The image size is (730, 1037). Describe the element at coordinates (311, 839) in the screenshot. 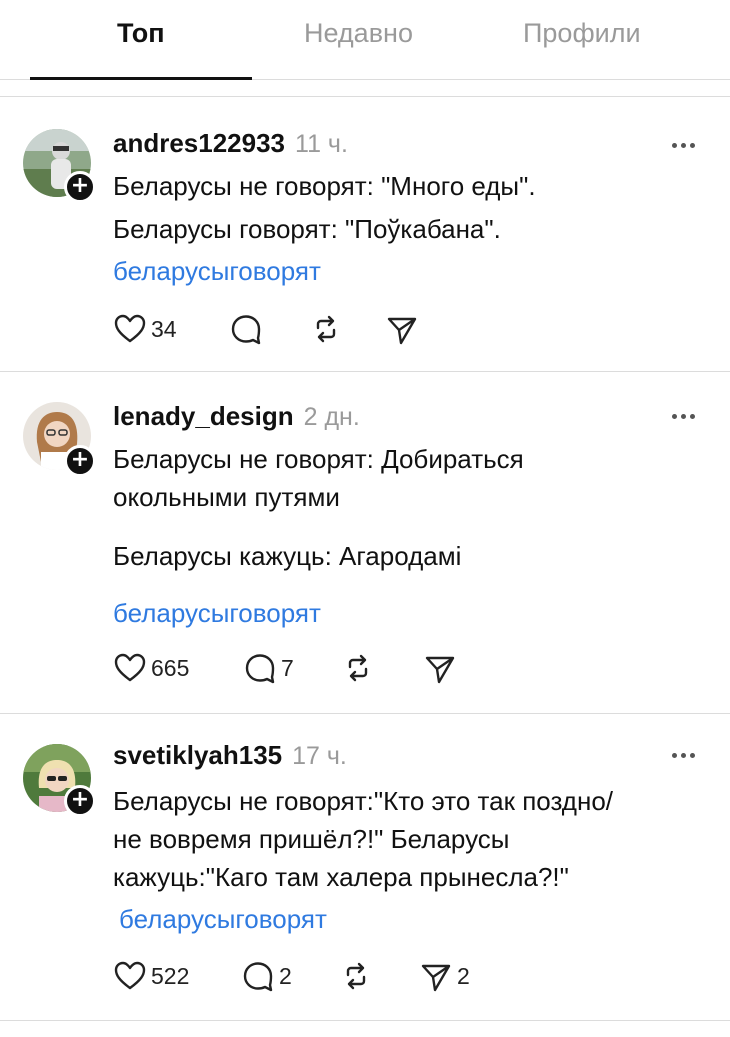

I see `post-text-line: не вовремя пришёл?!" Беларусы` at that location.